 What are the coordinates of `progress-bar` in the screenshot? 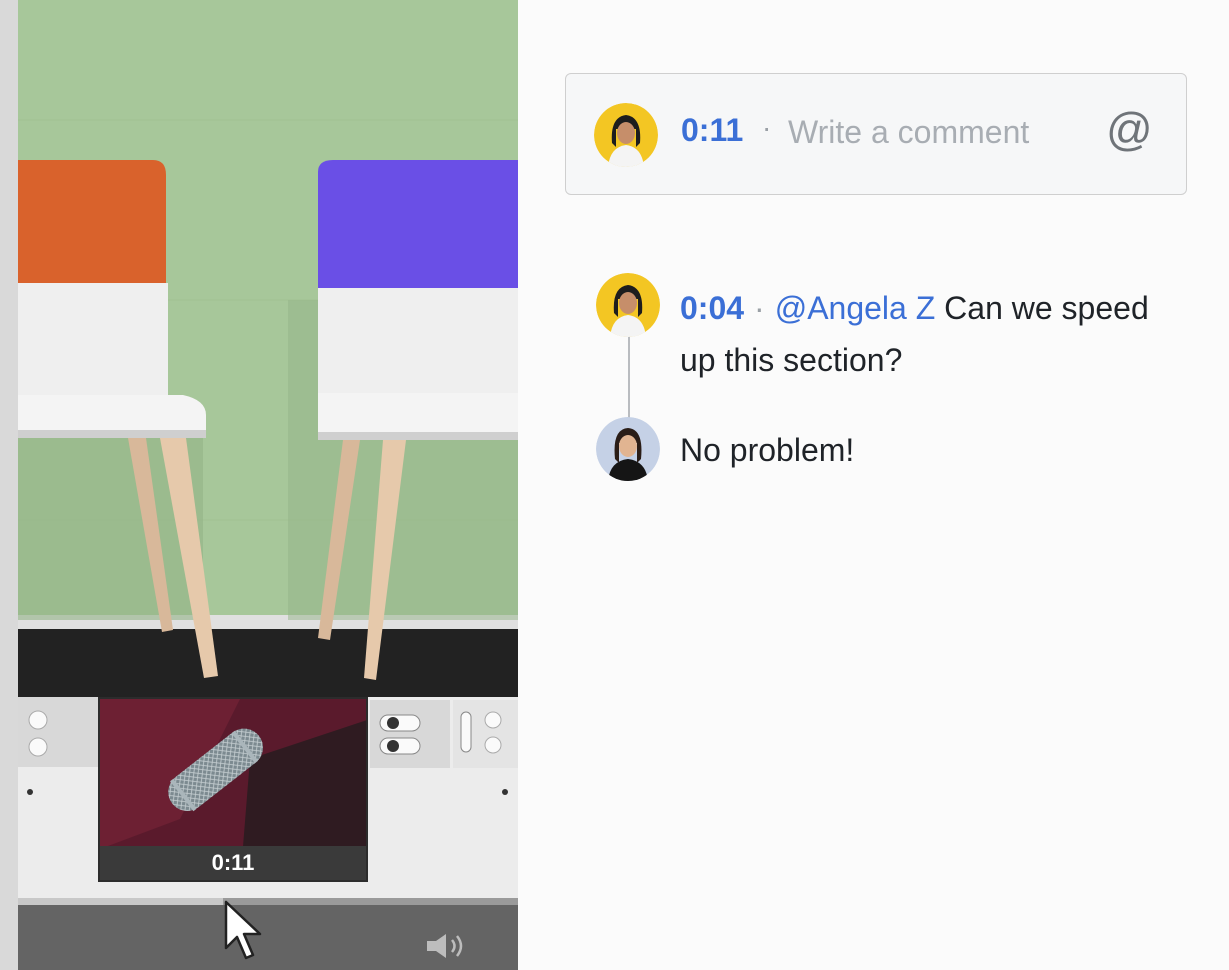 It's located at (268, 901).